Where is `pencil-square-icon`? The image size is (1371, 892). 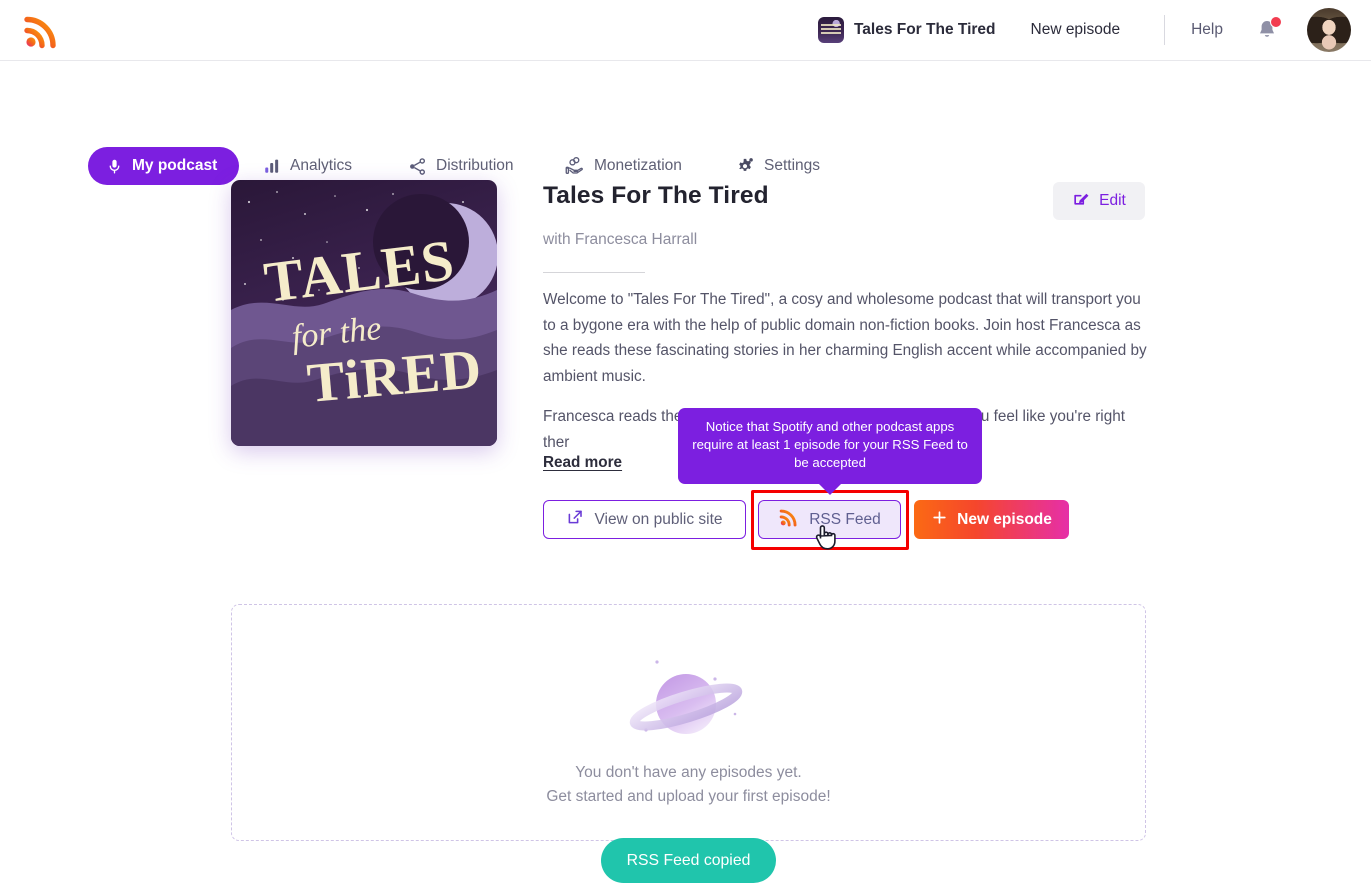 pencil-square-icon is located at coordinates (1081, 201).